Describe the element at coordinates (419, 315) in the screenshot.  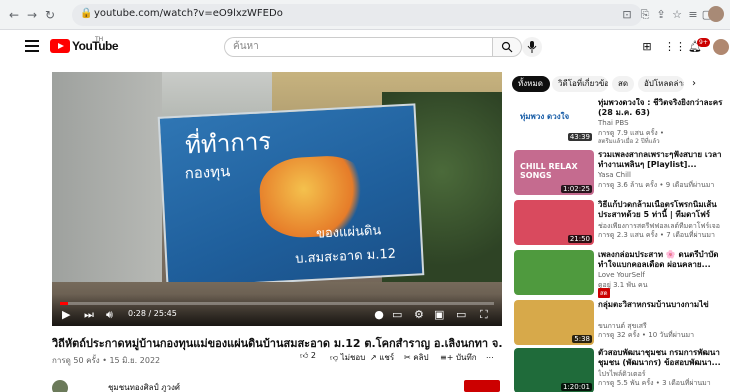
I see `settings-gear-icon: ⚙` at that location.